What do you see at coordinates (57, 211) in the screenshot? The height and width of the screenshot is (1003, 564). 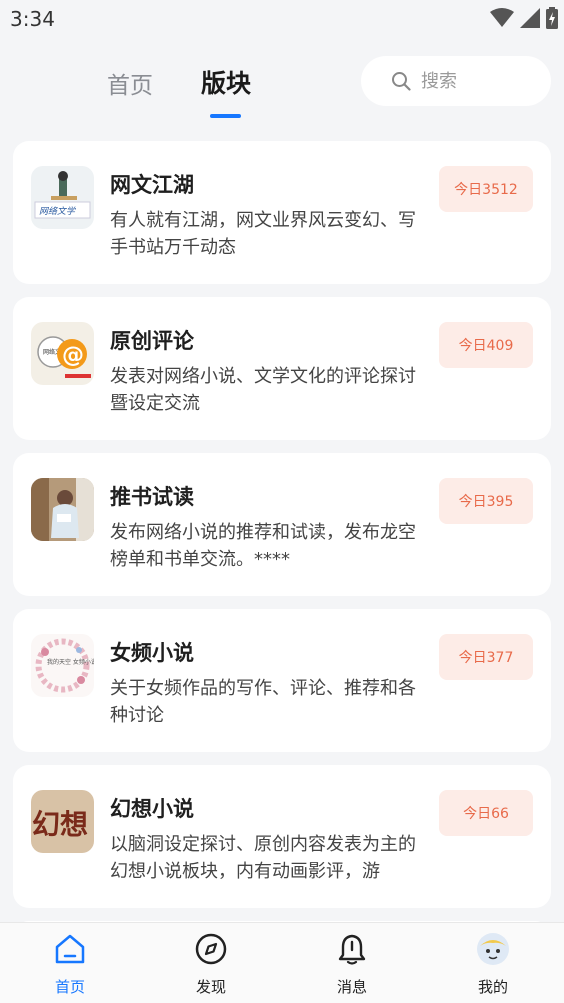 I see `svg-text: 网络文学` at bounding box center [57, 211].